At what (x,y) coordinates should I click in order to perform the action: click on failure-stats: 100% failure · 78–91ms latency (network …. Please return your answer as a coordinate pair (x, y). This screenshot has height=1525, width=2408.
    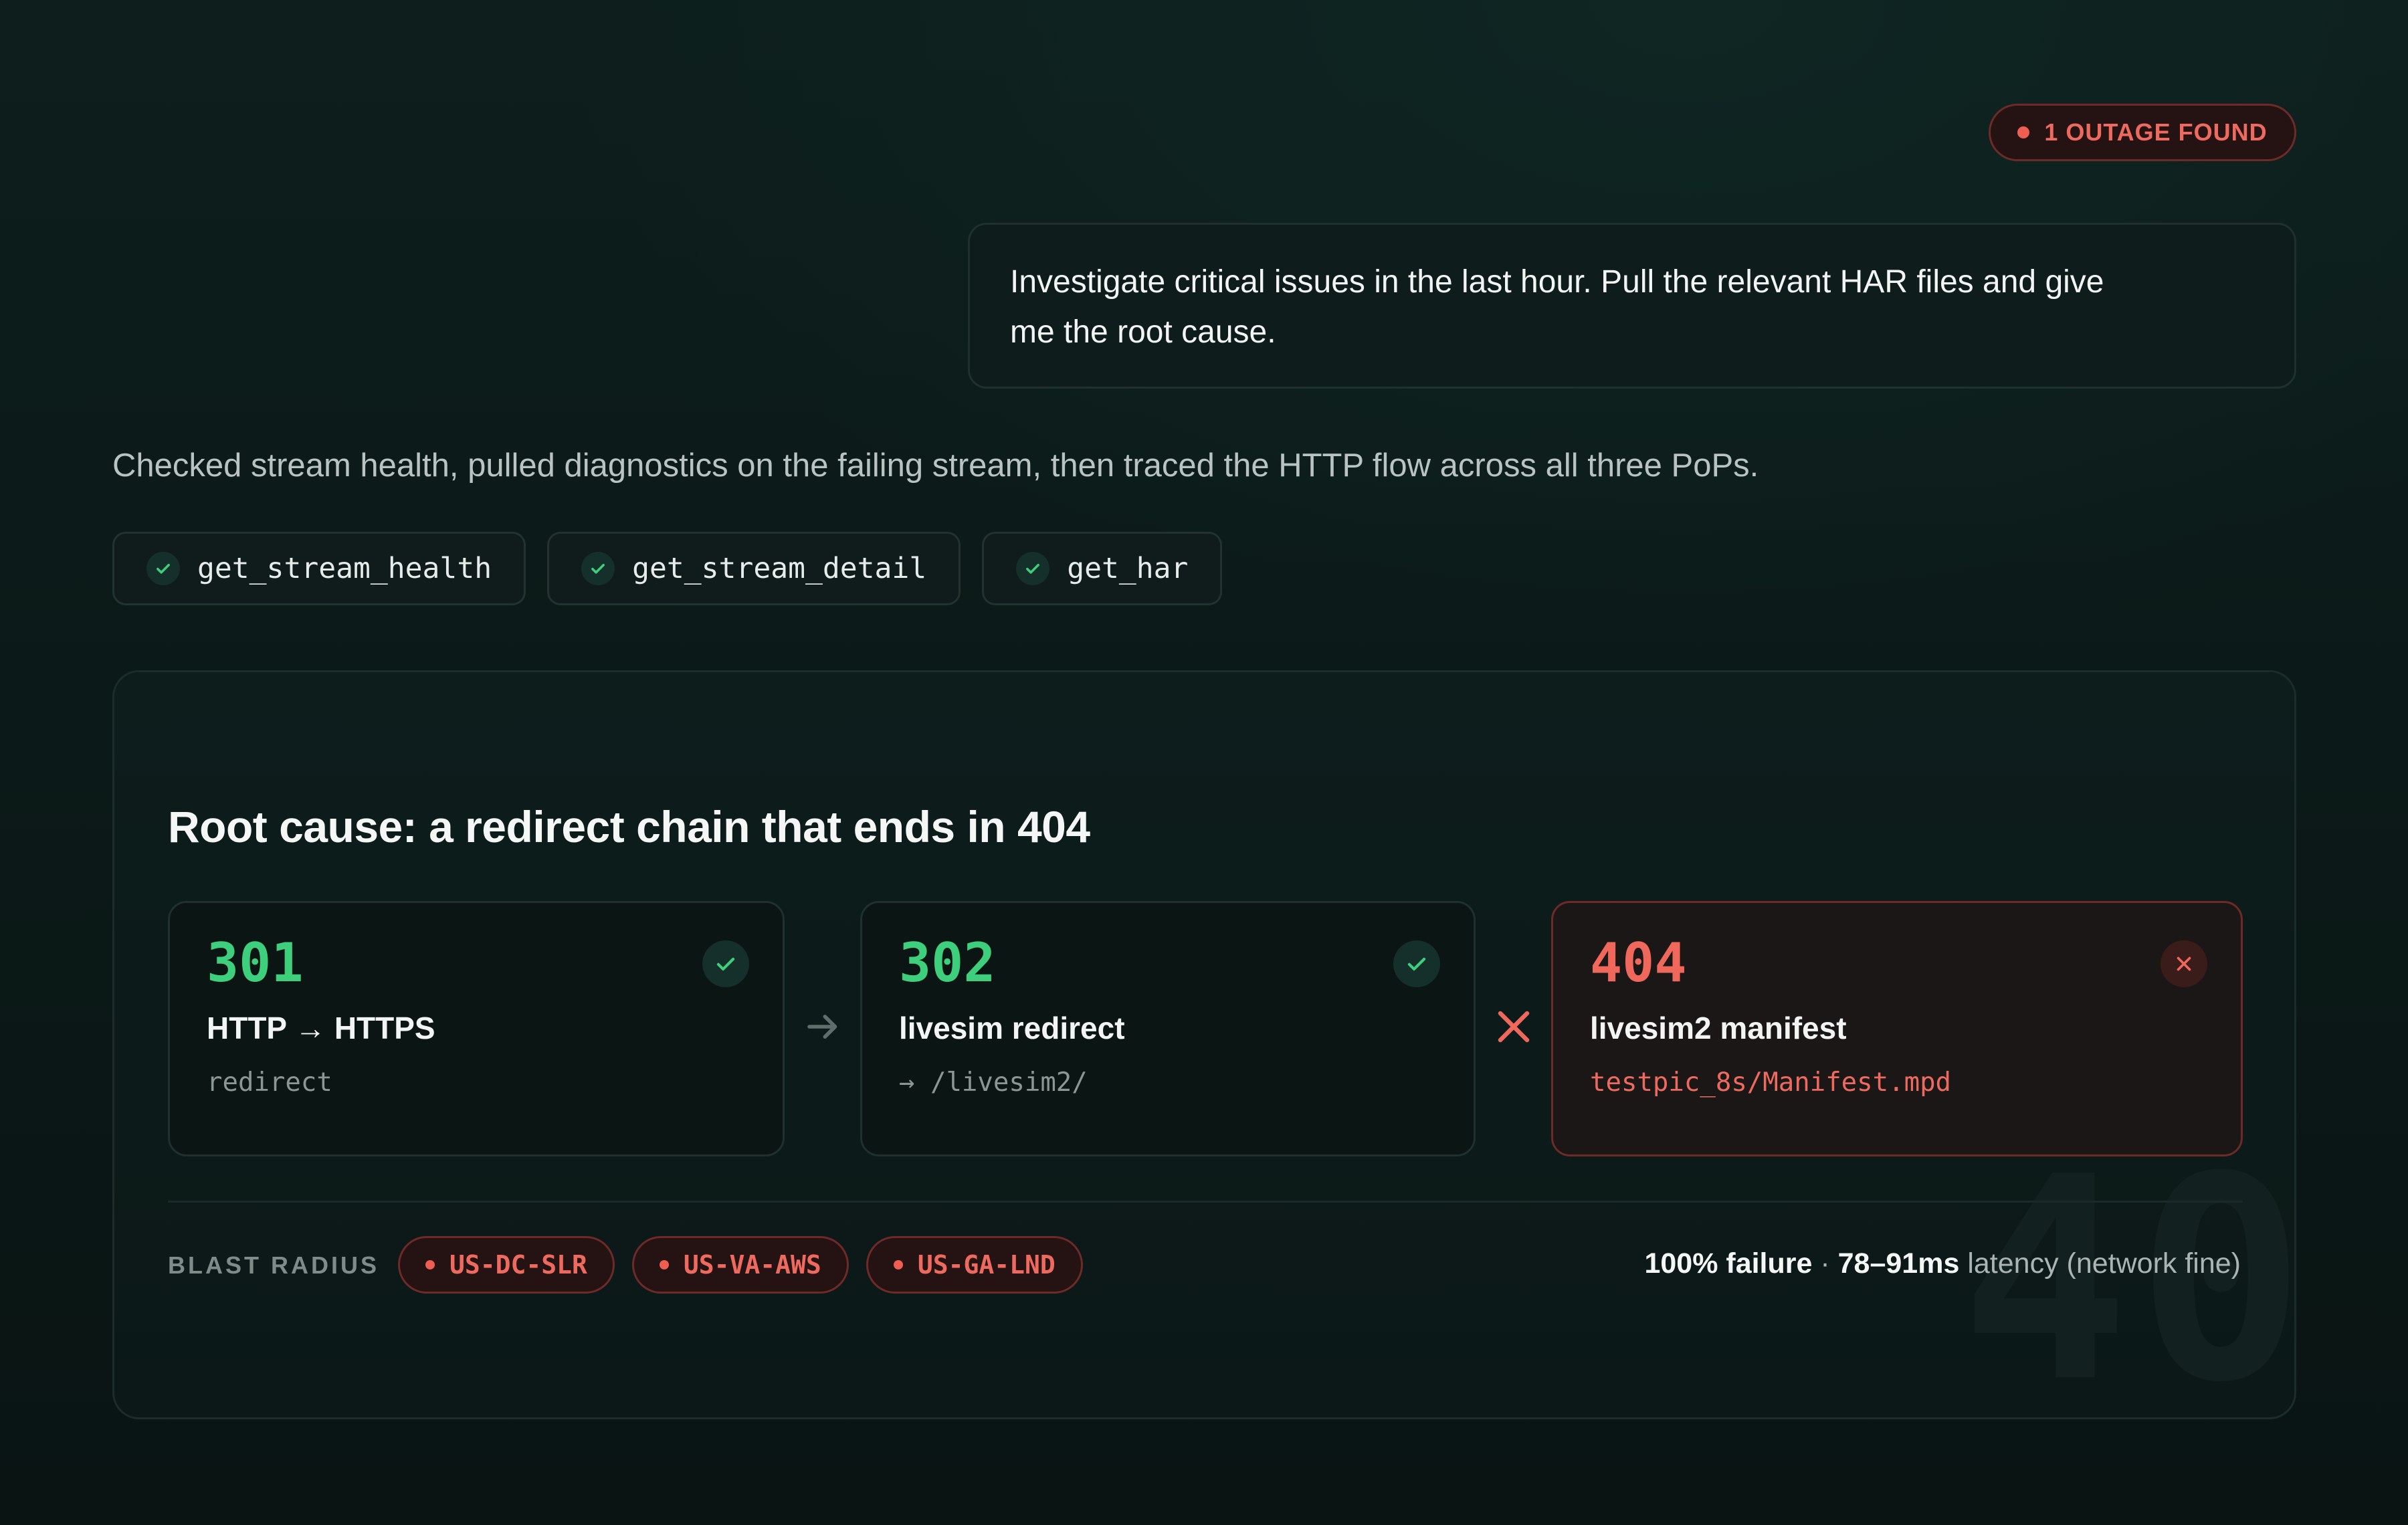
    Looking at the image, I should click on (1942, 1264).